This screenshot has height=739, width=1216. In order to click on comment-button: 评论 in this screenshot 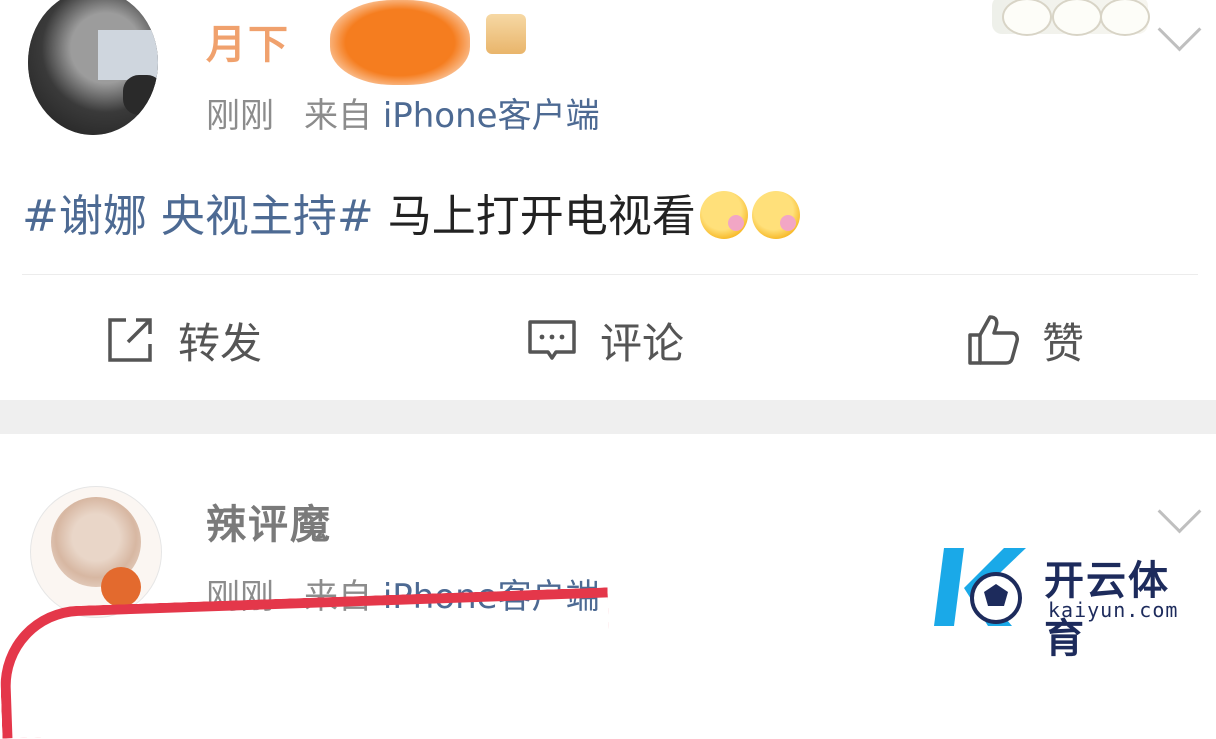, I will do `click(605, 340)`.